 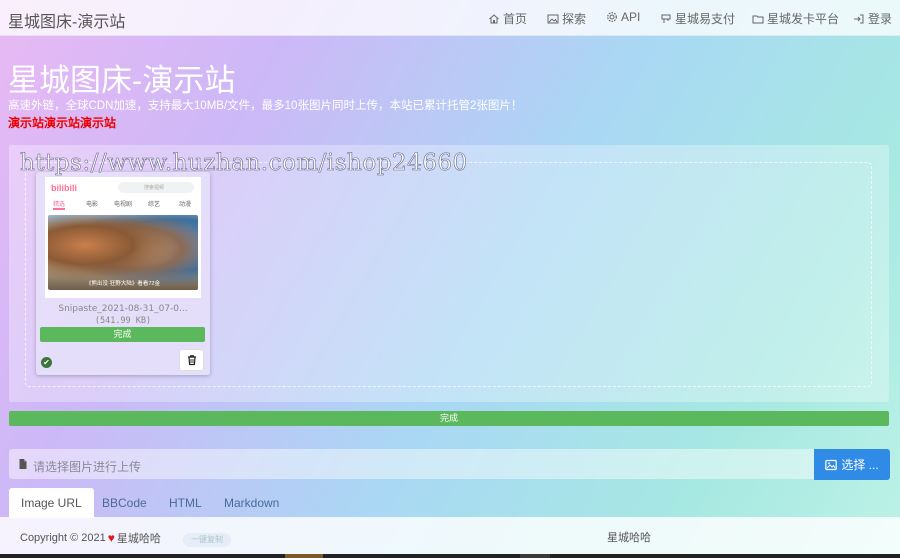 I want to click on nav-card-platform: 星城发卡平台, so click(x=795, y=18).